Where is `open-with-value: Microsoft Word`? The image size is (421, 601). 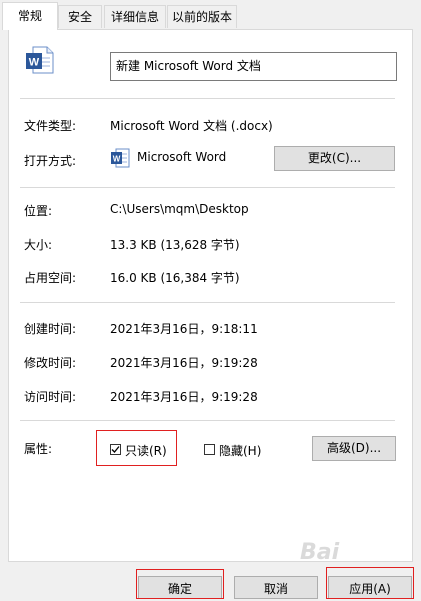
open-with-value: Microsoft Word is located at coordinates (182, 157).